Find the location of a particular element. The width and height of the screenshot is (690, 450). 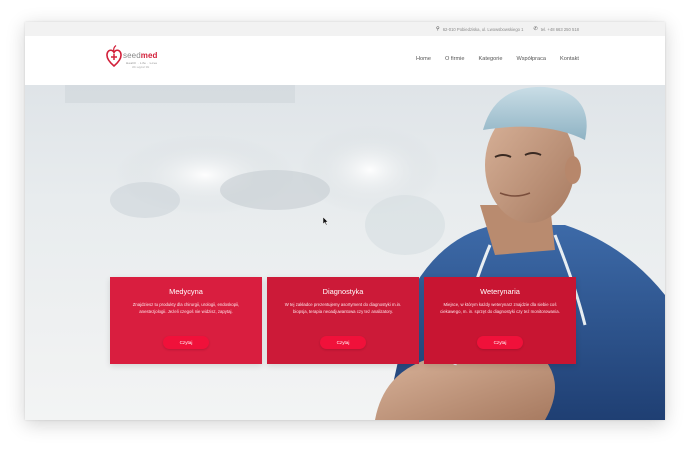

nav-item-home: Home is located at coordinates (423, 59).